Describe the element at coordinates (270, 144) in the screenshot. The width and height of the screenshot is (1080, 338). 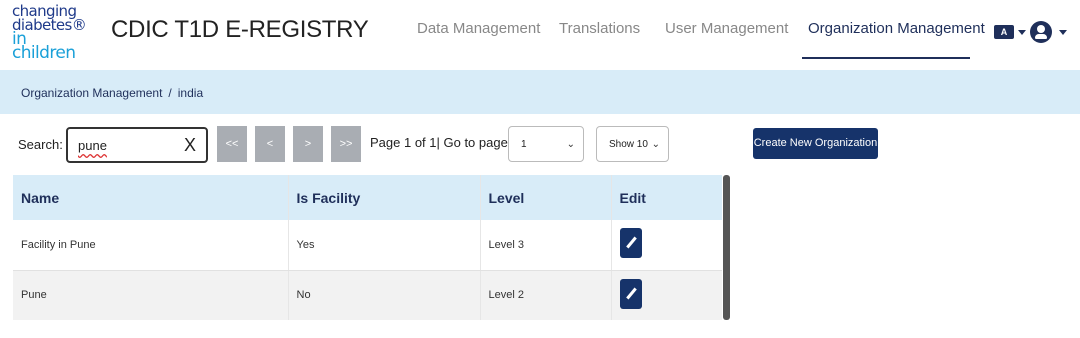
I see `prev-page-button: <` at that location.